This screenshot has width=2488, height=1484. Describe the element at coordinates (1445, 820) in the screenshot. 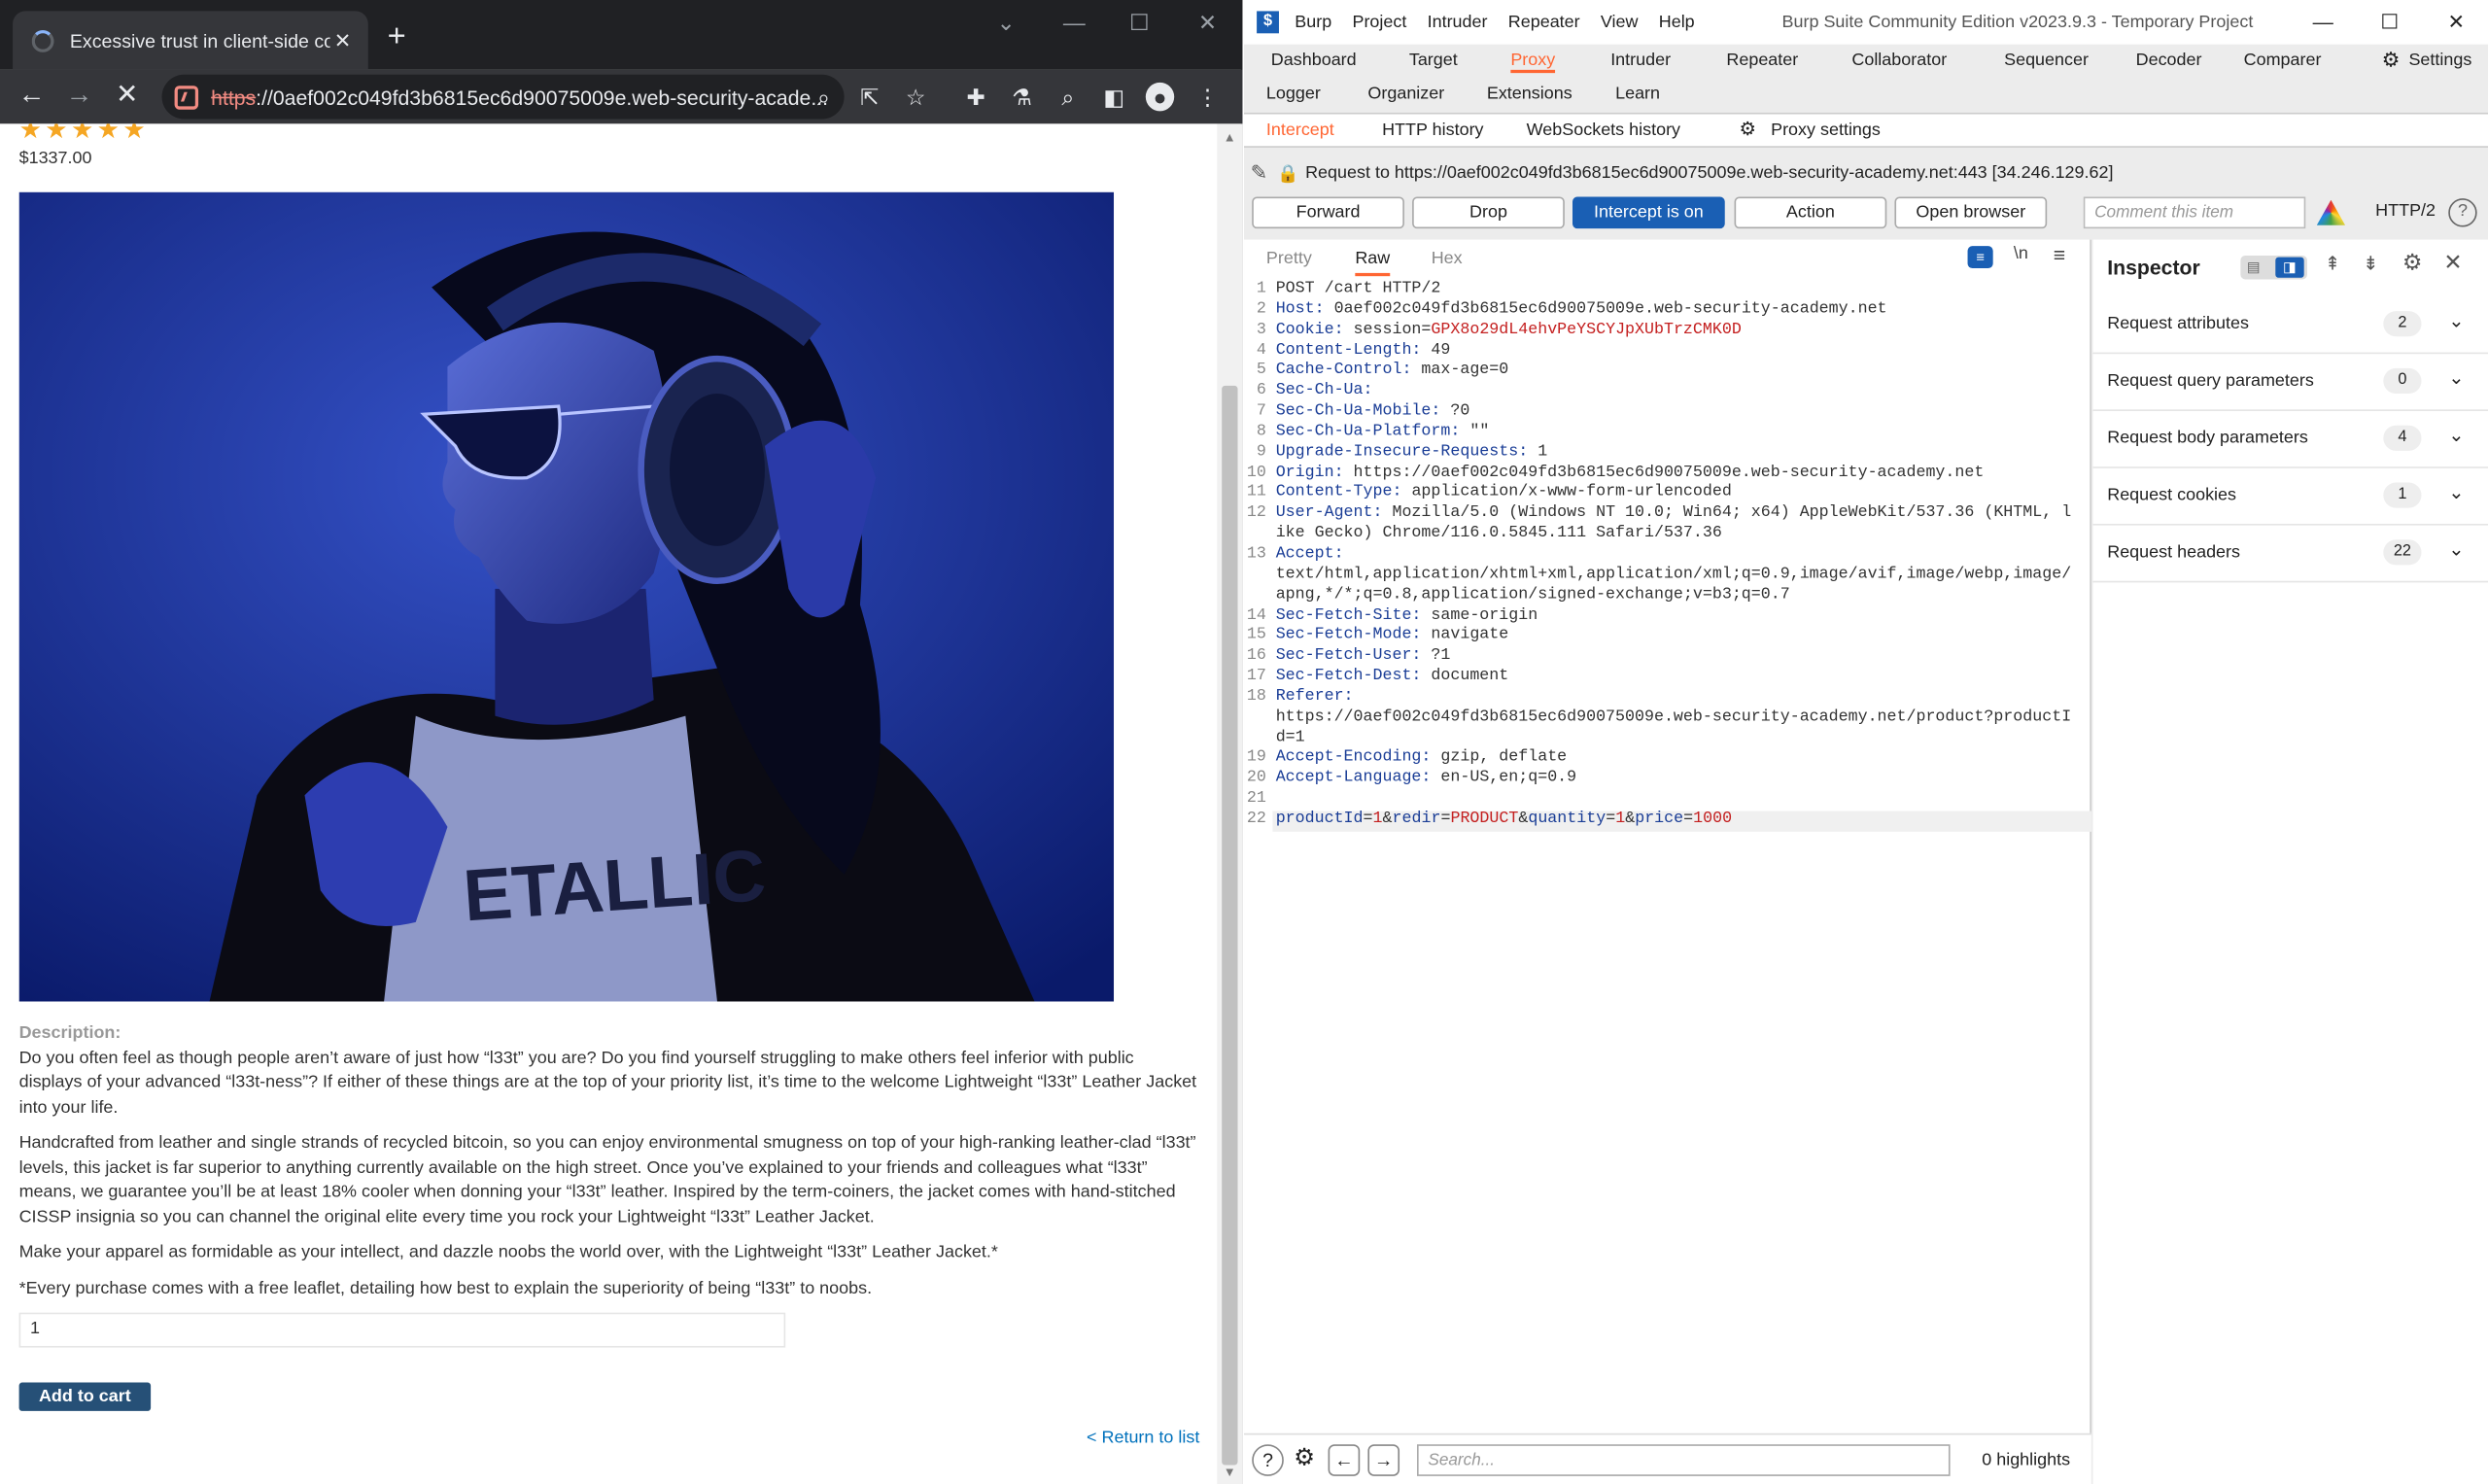

I see `body-param-token: =` at that location.